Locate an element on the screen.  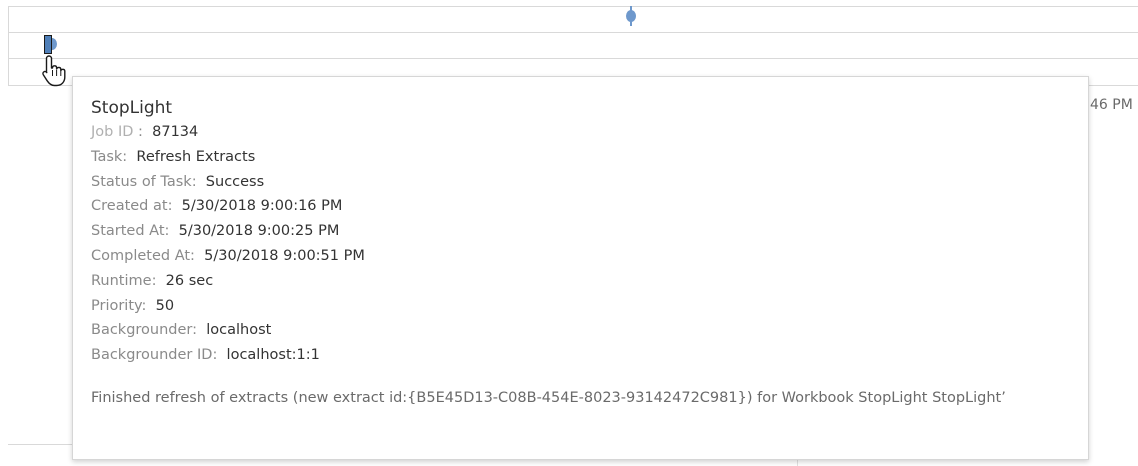
field-label: Backgrounder ID: is located at coordinates (154, 355).